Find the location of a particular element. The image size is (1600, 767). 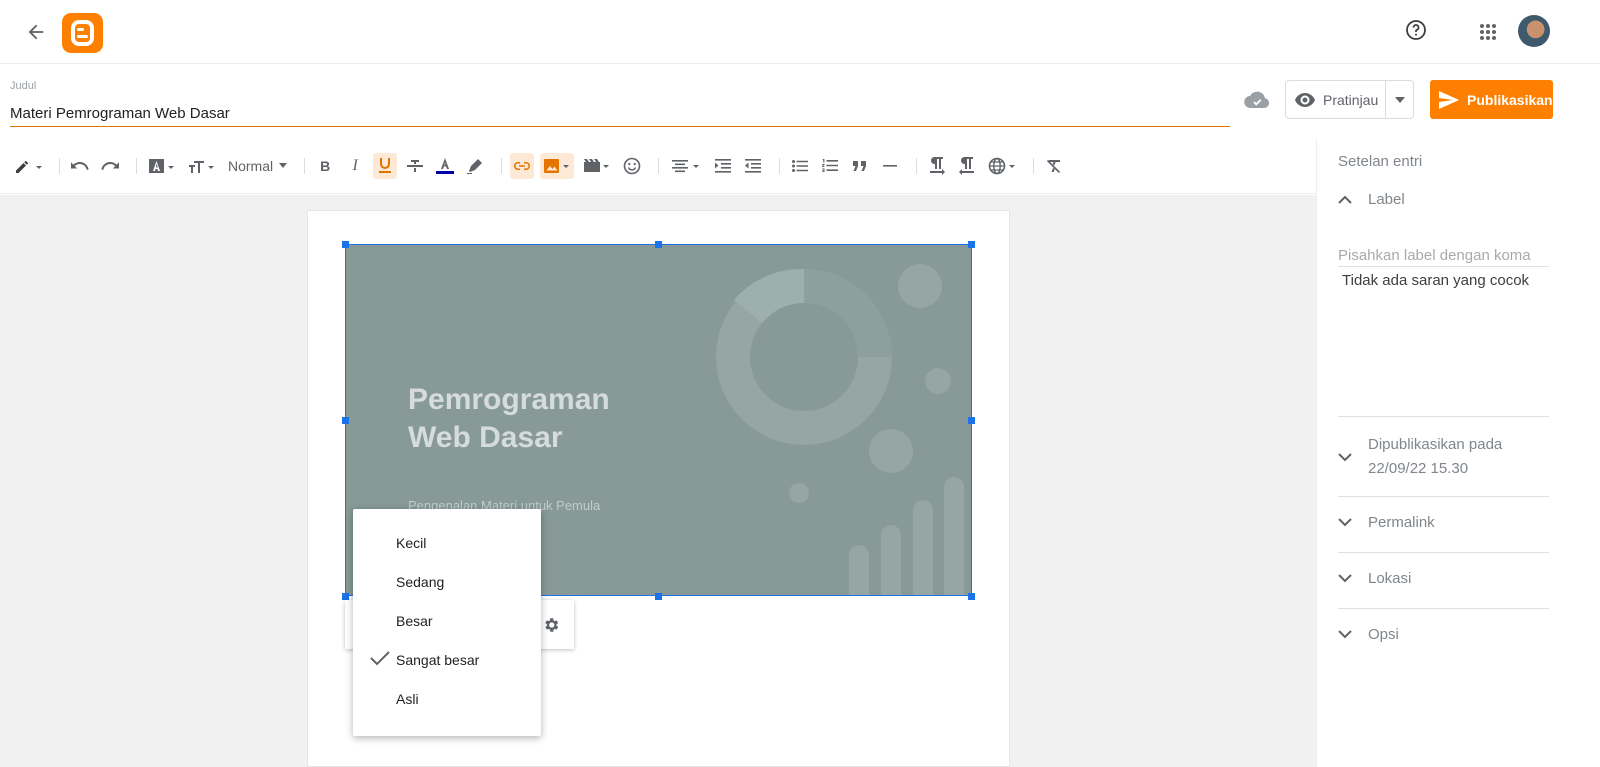

preview-button: Pratinjau is located at coordinates (1336, 99).